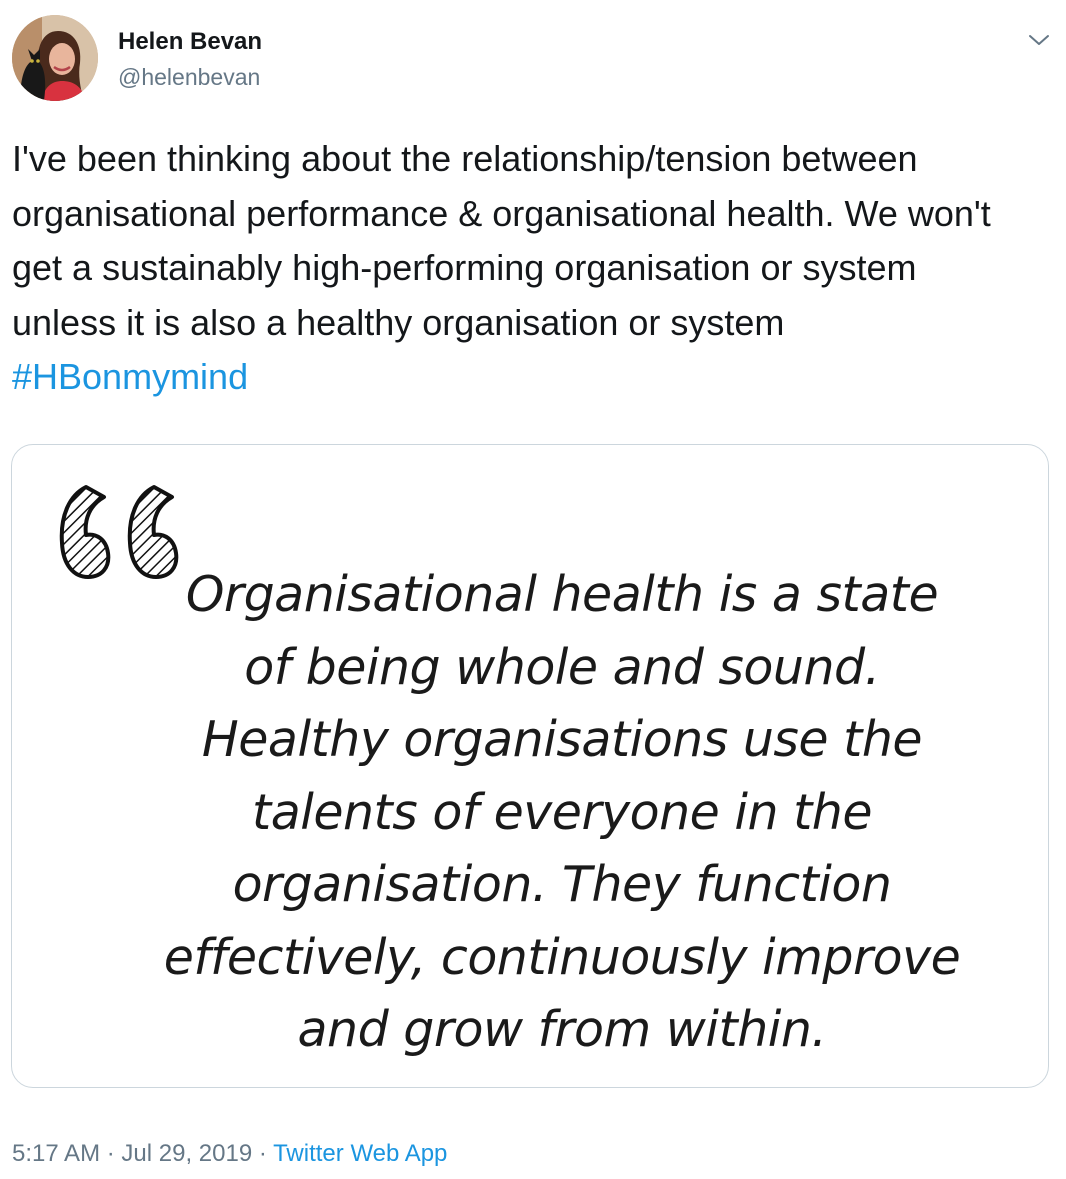 This screenshot has height=1179, width=1066. I want to click on tweet-time: 5:17 AM, so click(56, 1153).